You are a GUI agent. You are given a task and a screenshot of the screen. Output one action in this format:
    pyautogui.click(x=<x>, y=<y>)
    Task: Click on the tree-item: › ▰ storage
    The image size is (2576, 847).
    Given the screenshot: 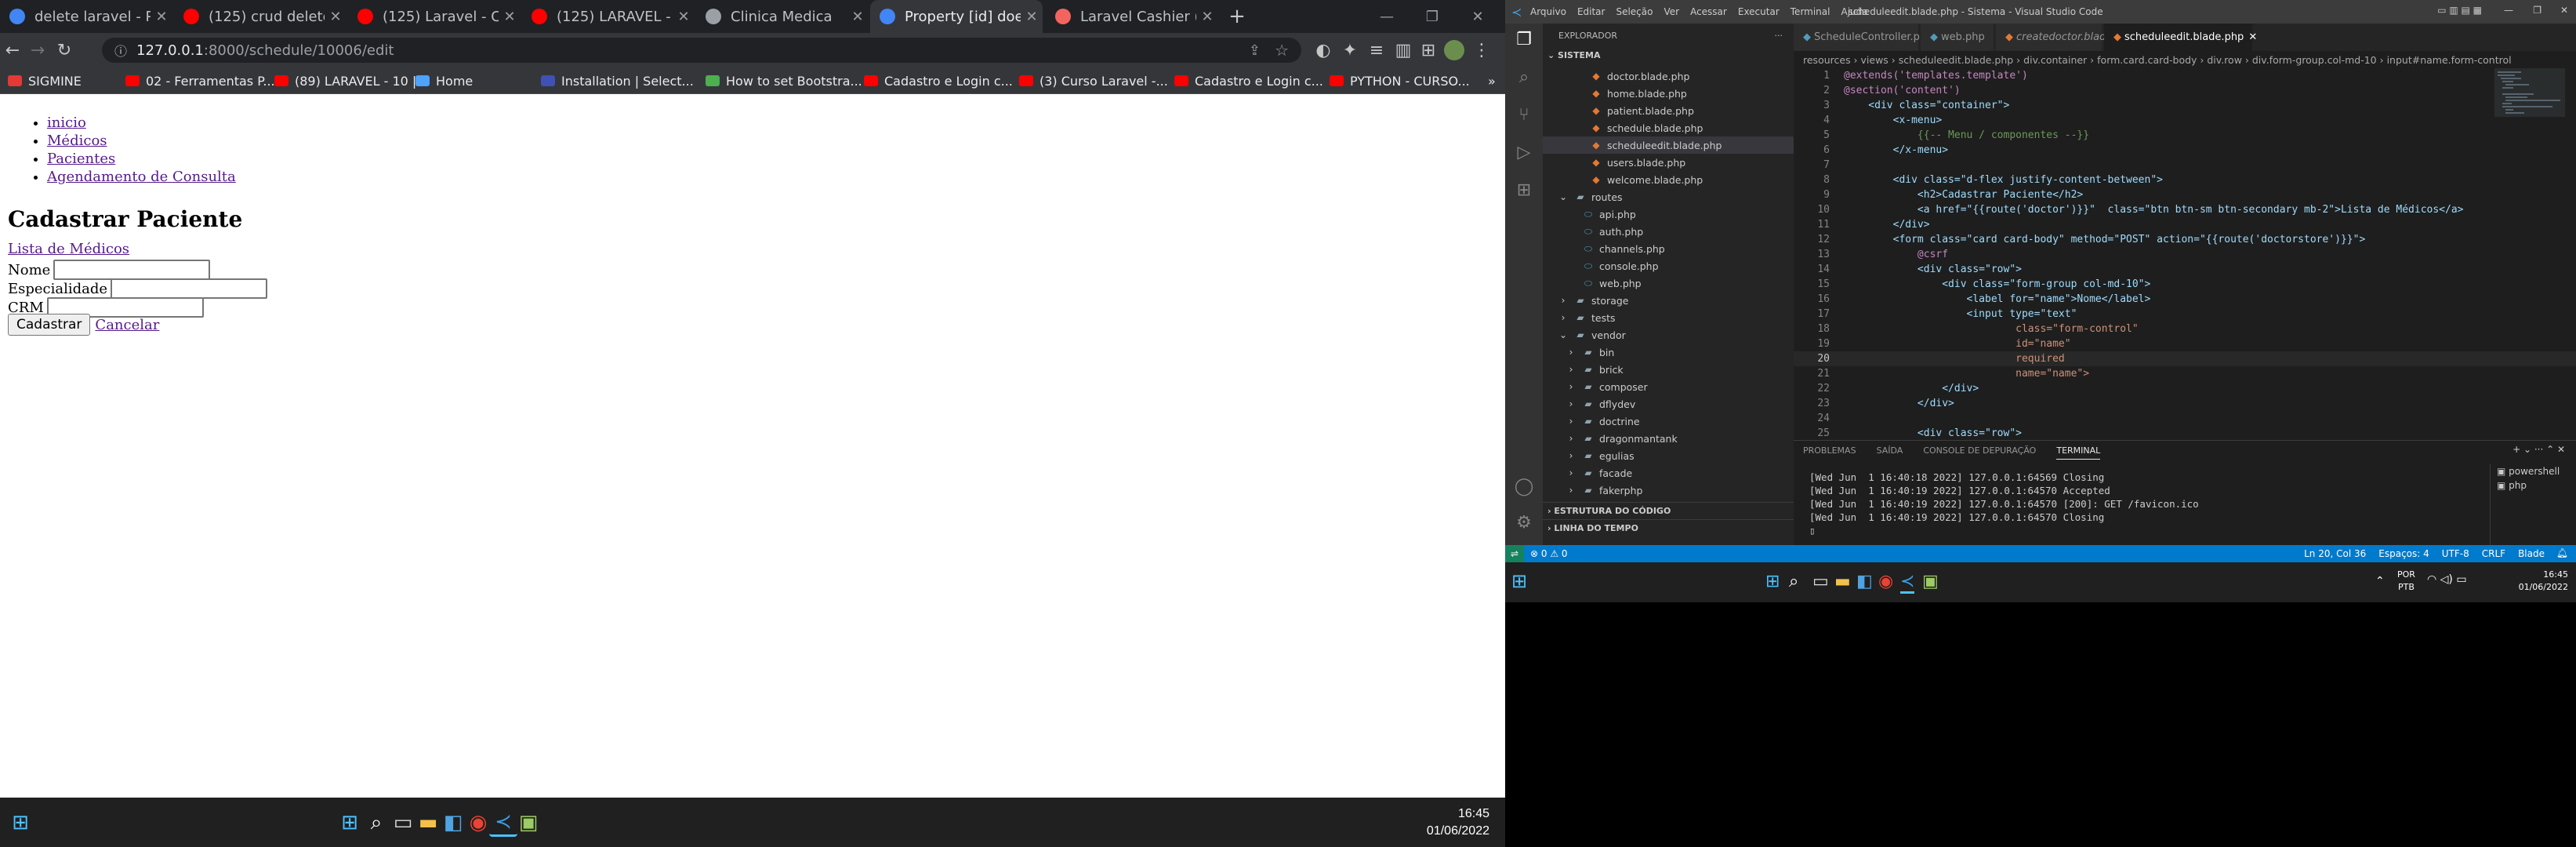 What is the action you would take?
    pyautogui.click(x=1669, y=300)
    